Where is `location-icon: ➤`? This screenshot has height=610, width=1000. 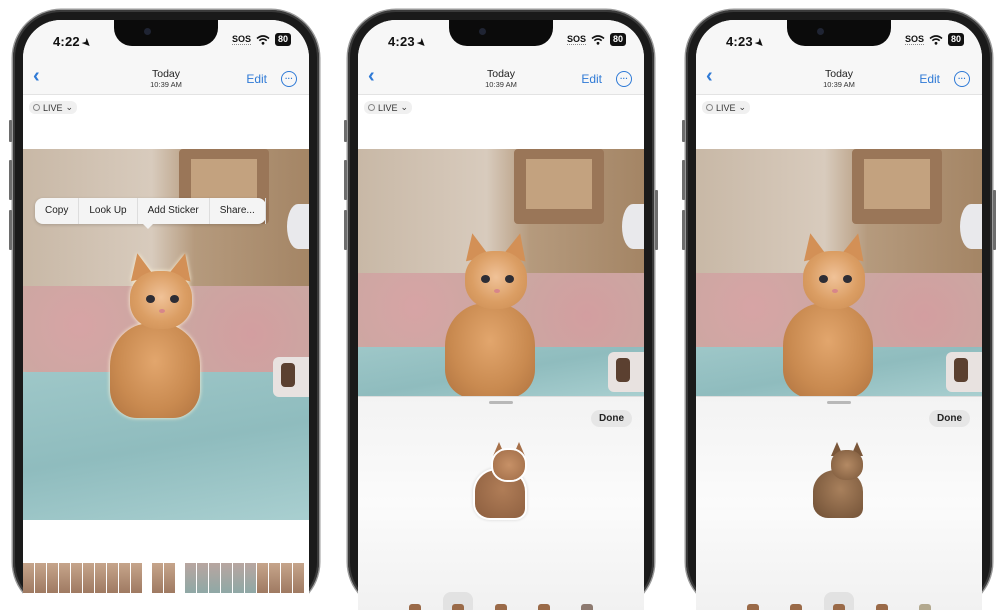
location-icon: ➤ is located at coordinates (421, 43).